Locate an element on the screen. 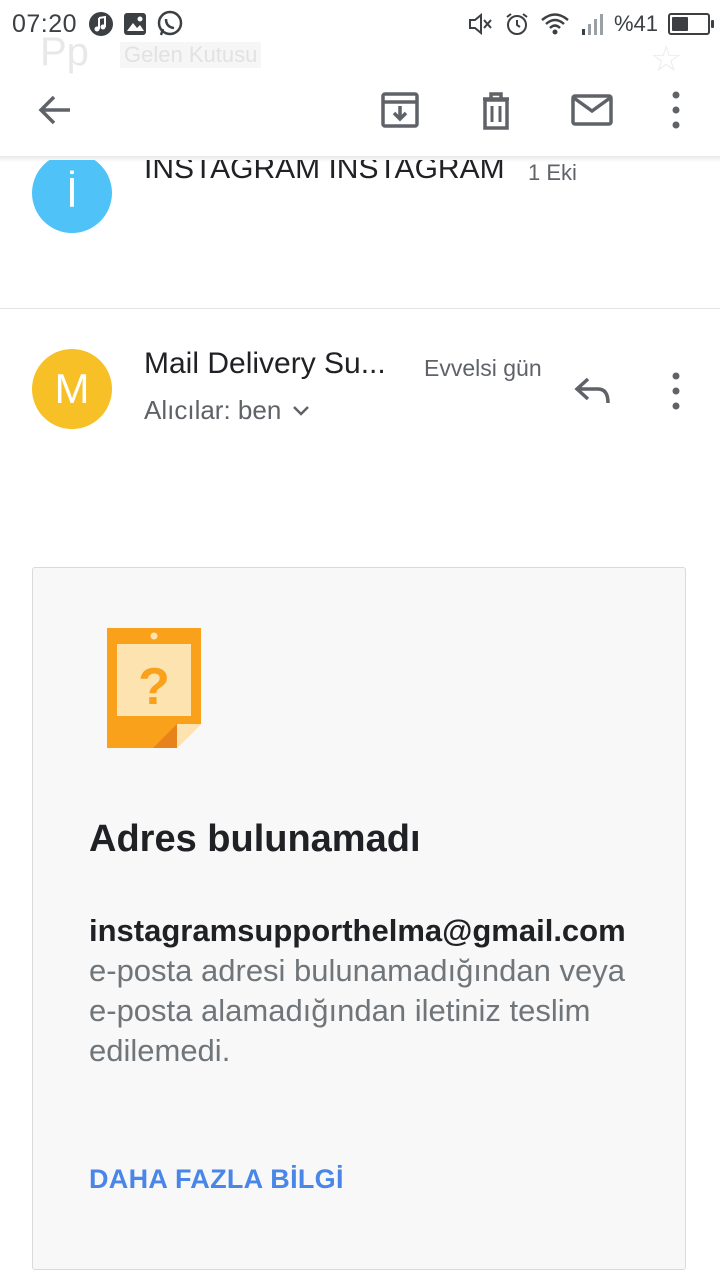 Image resolution: width=720 pixels, height=1280 pixels. message-date: Evvelsi gün is located at coordinates (483, 368).